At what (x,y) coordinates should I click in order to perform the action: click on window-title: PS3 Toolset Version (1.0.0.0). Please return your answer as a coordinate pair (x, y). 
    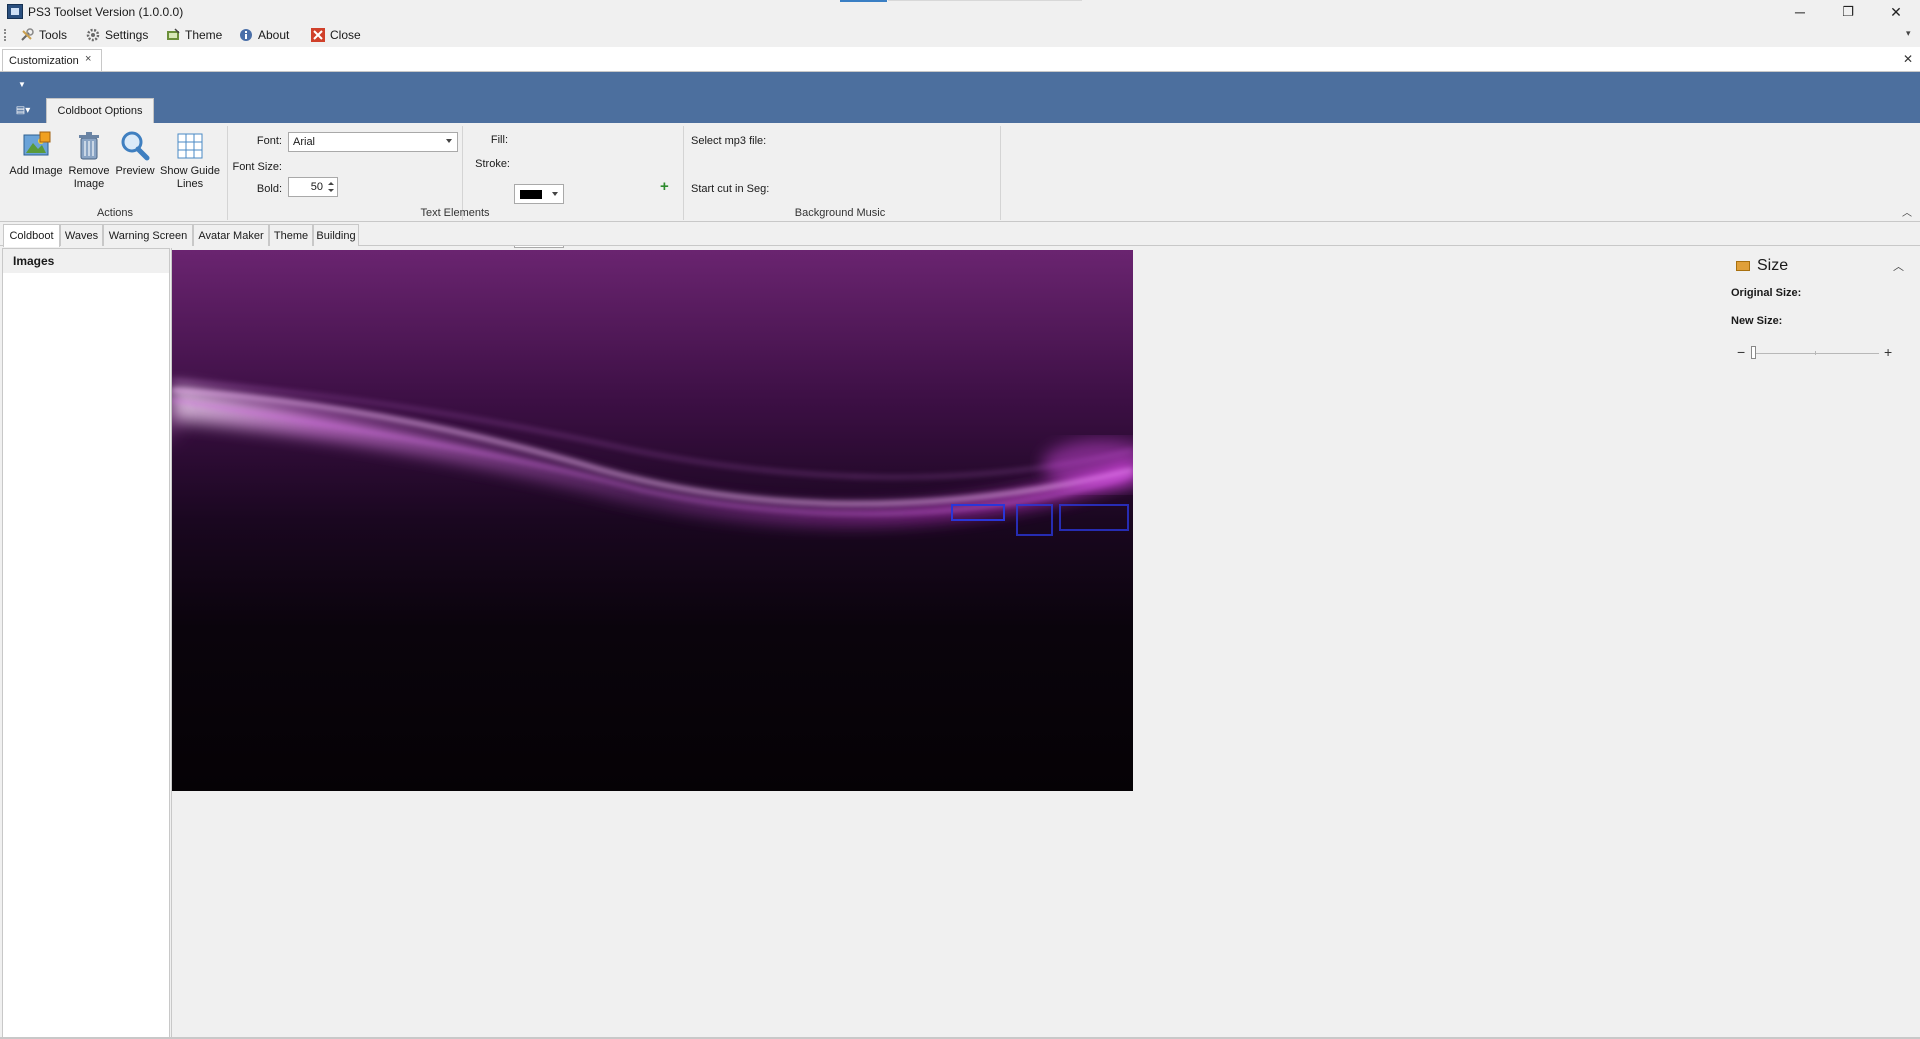
    Looking at the image, I should click on (106, 12).